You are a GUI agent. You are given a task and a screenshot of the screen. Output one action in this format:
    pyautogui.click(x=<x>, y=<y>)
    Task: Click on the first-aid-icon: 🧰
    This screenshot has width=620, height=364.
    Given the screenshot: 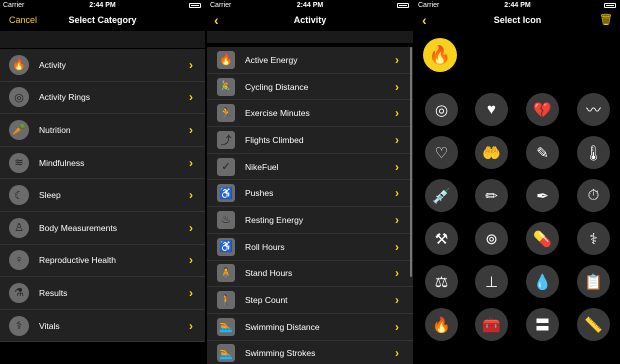 What is the action you would take?
    pyautogui.click(x=491, y=324)
    